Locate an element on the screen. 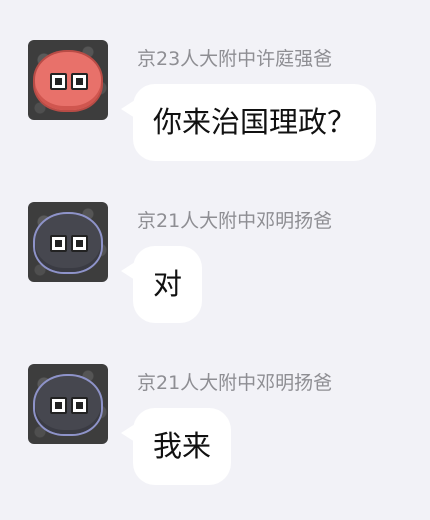 The image size is (430, 520). message-bubble: 对 is located at coordinates (168, 284).